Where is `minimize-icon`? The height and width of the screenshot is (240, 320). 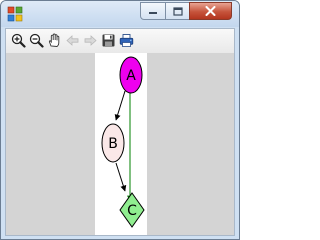 minimize-icon is located at coordinates (153, 13).